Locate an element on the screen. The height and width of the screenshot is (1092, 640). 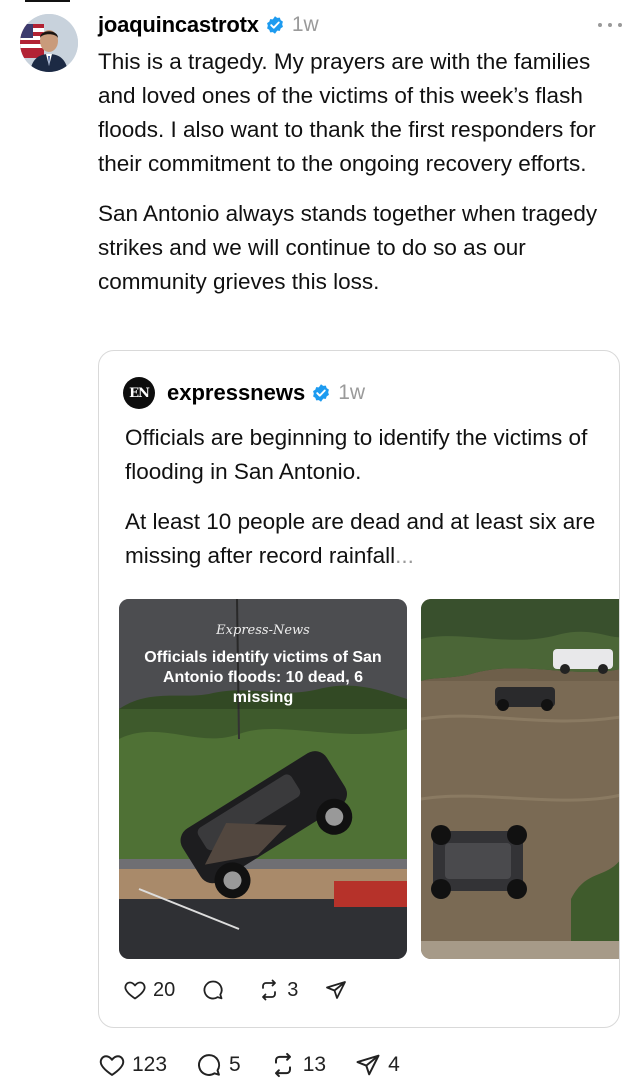
reply-button: 5 is located at coordinates (218, 1065).